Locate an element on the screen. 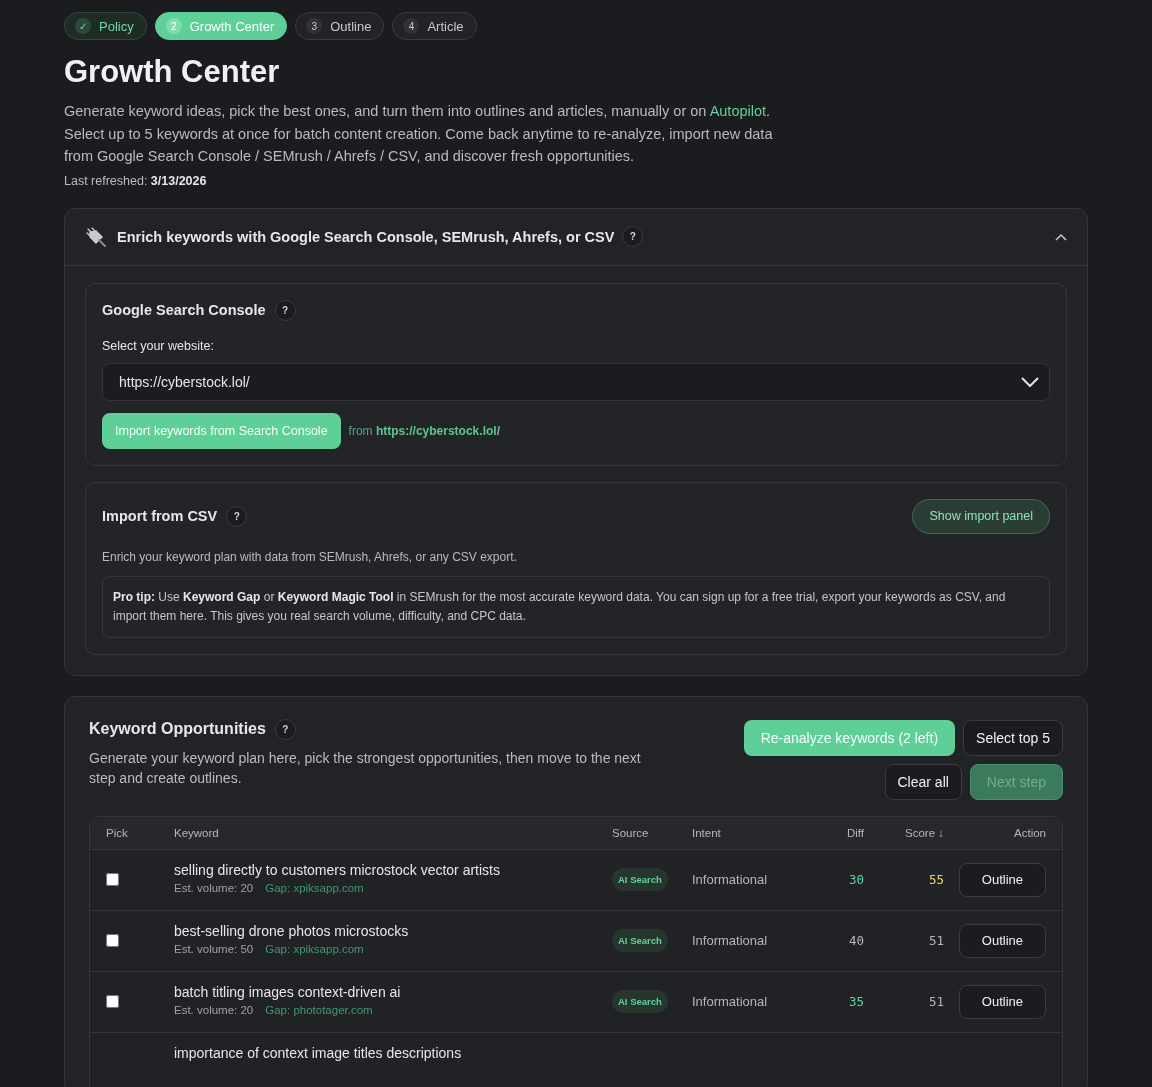 The height and width of the screenshot is (1087, 1152). step-tab: ✓ Policy is located at coordinates (105, 26).